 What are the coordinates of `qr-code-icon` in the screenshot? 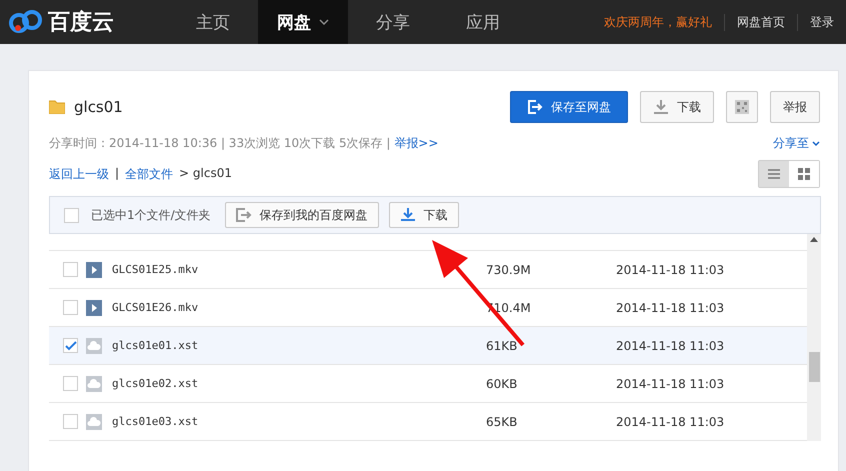 It's located at (742, 107).